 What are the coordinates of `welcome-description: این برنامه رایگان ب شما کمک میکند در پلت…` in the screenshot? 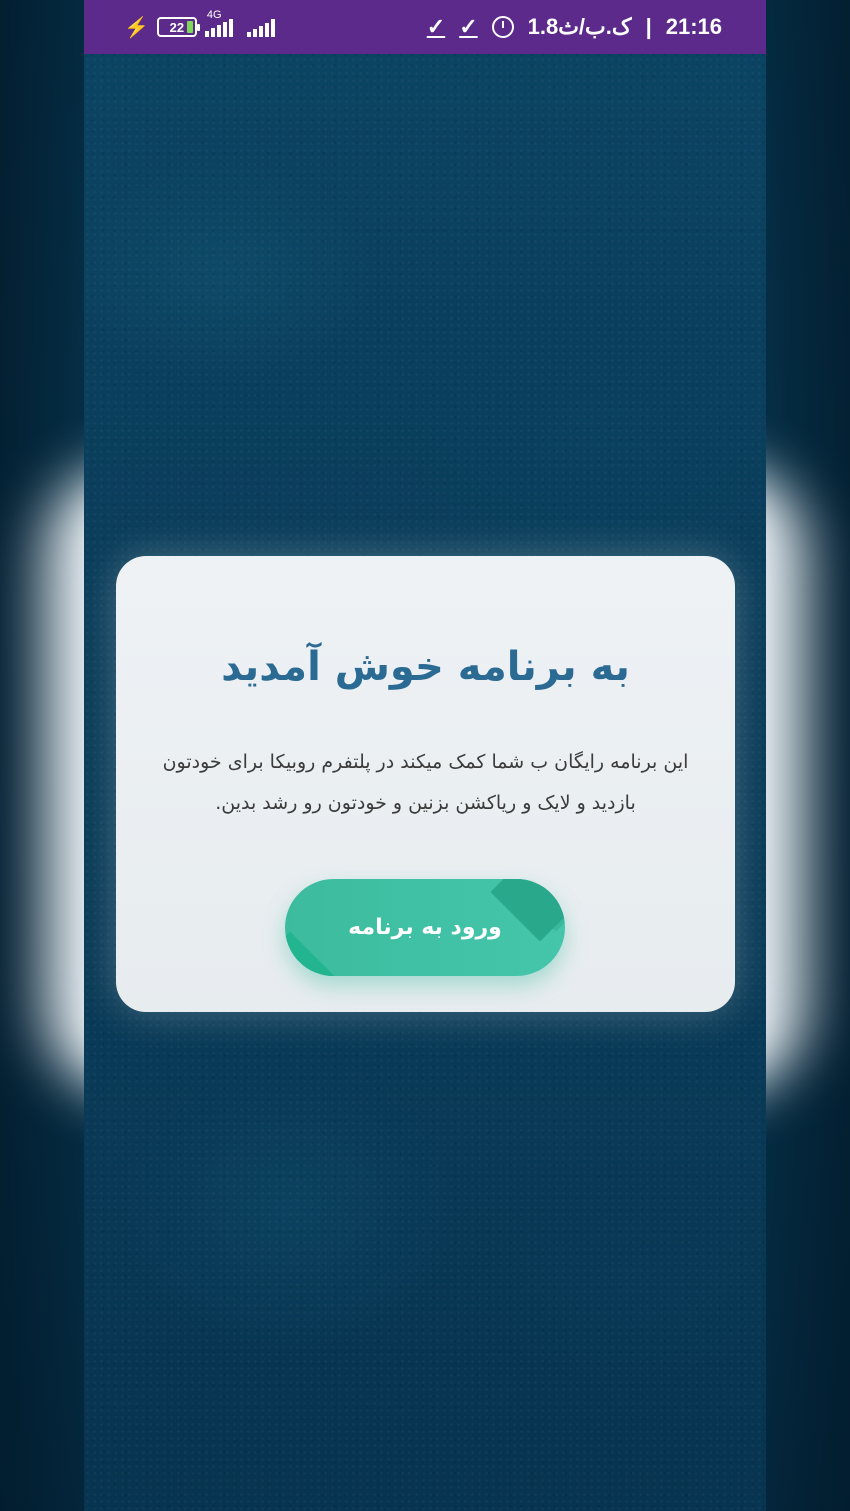 It's located at (425, 782).